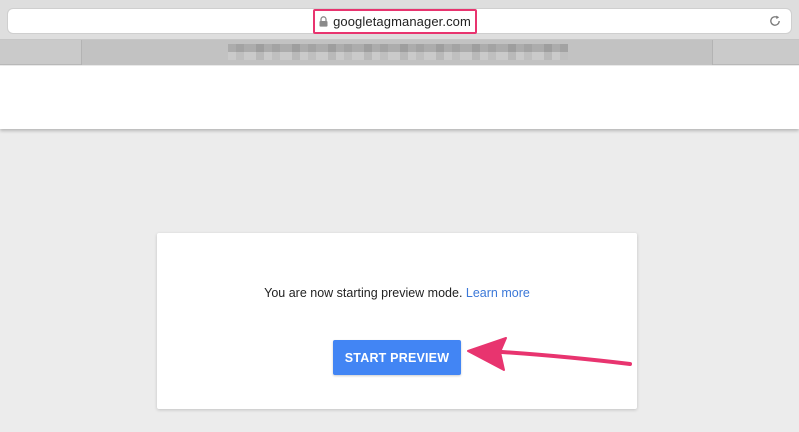 This screenshot has height=432, width=799. Describe the element at coordinates (323, 21) in the screenshot. I see `lock-icon` at that location.